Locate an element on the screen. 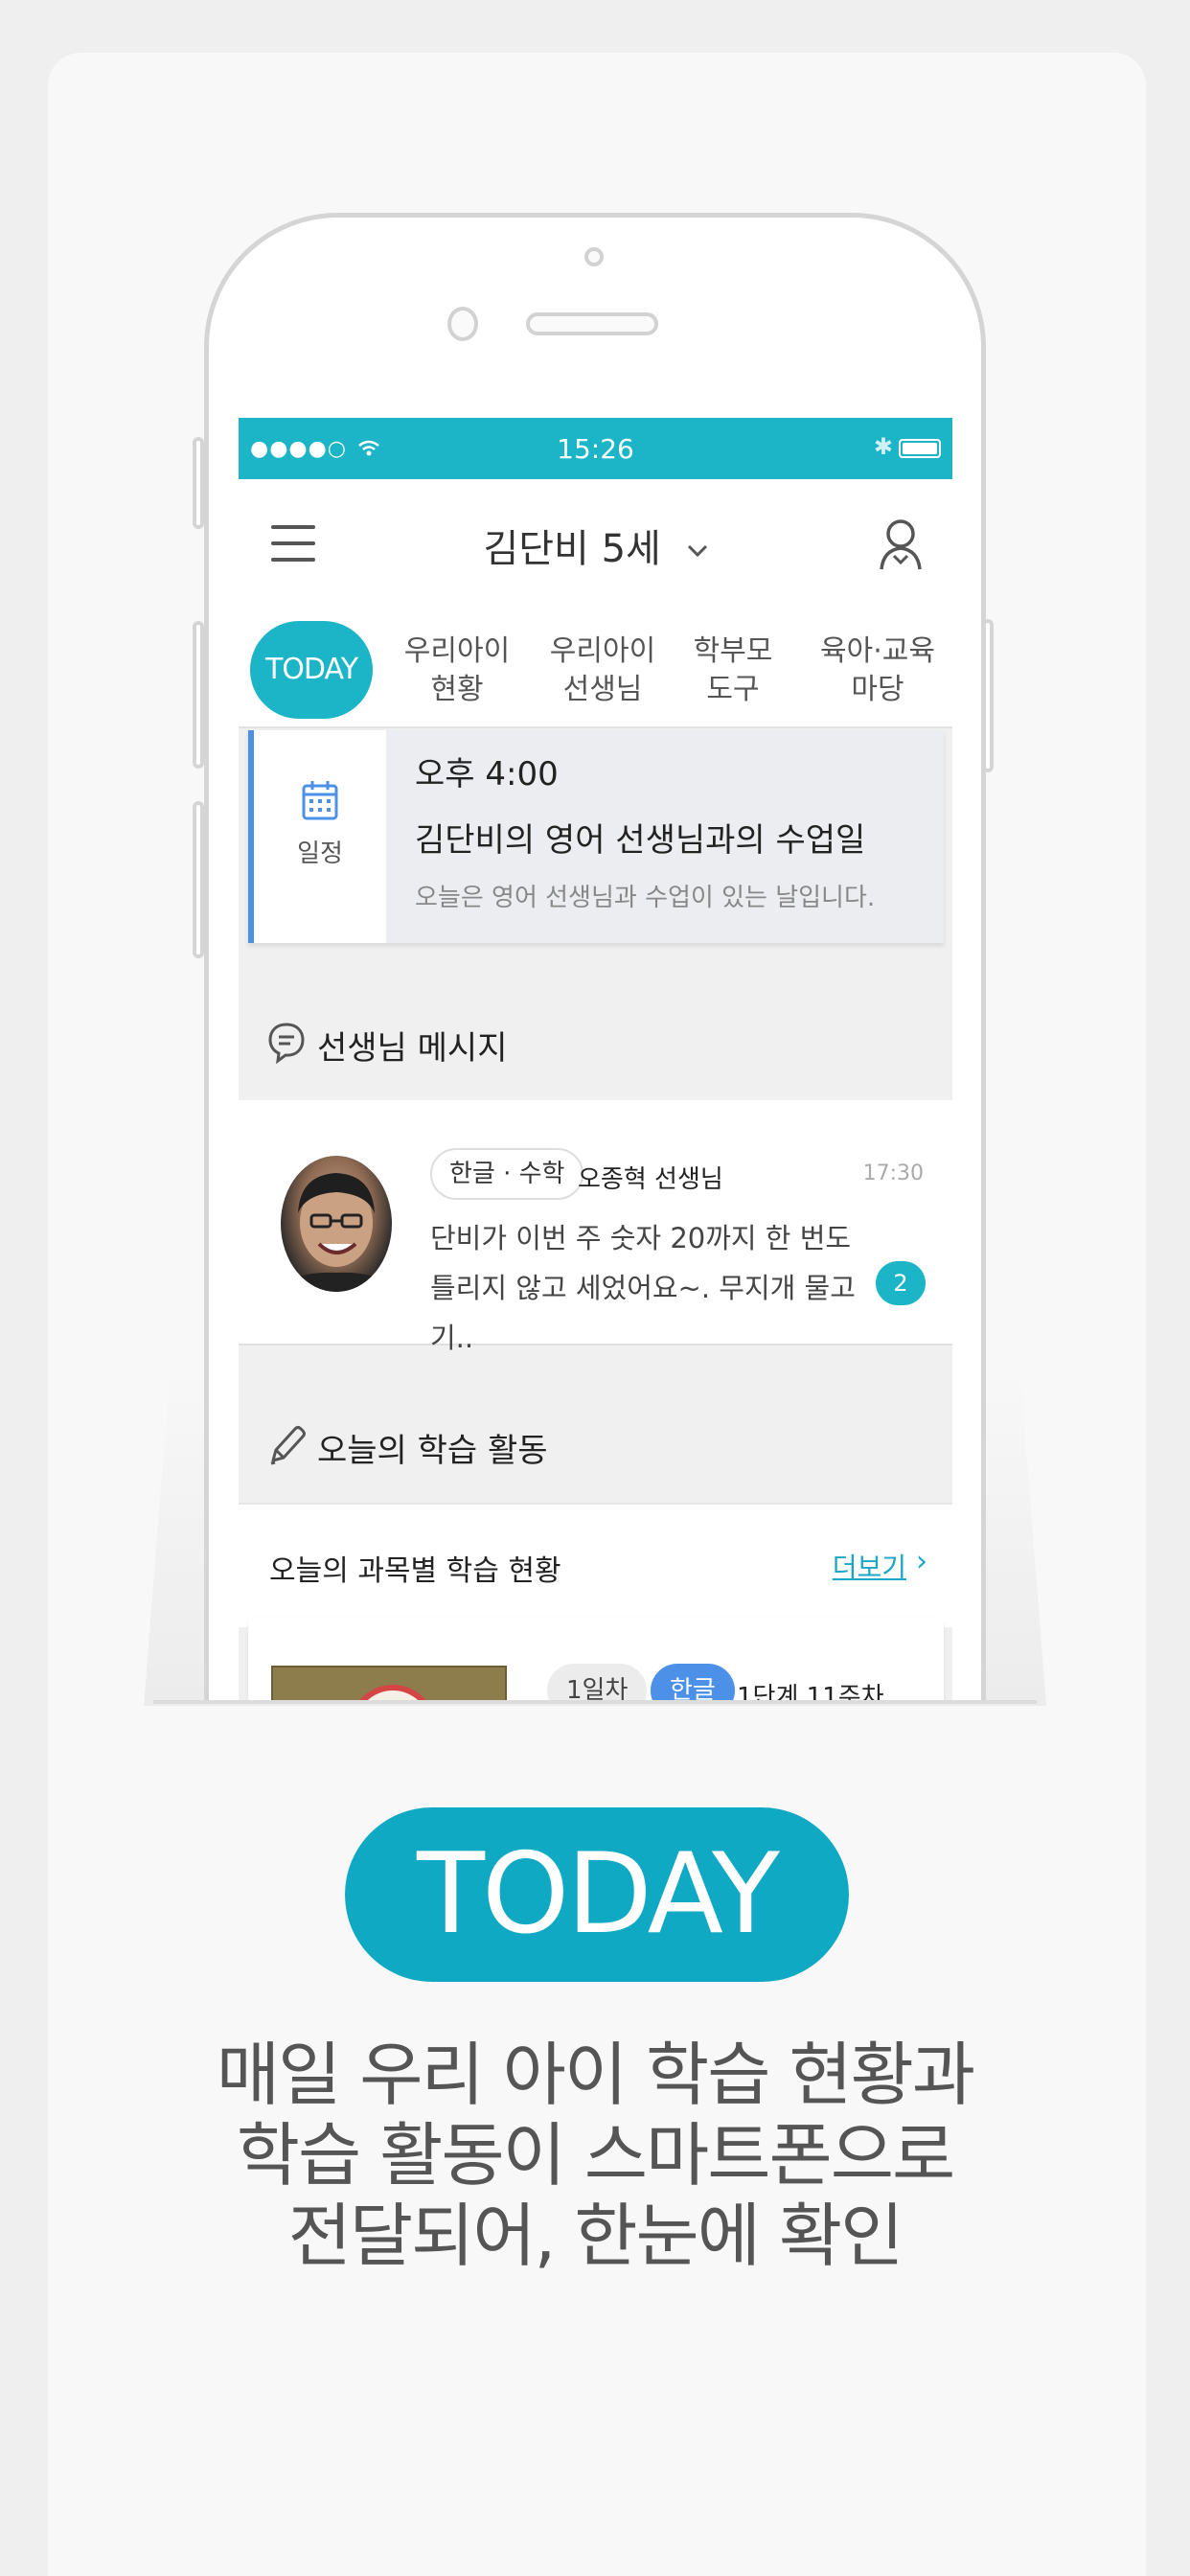  subject-status-title: 오늘의 과목별 학습 현황 is located at coordinates (415, 1571).